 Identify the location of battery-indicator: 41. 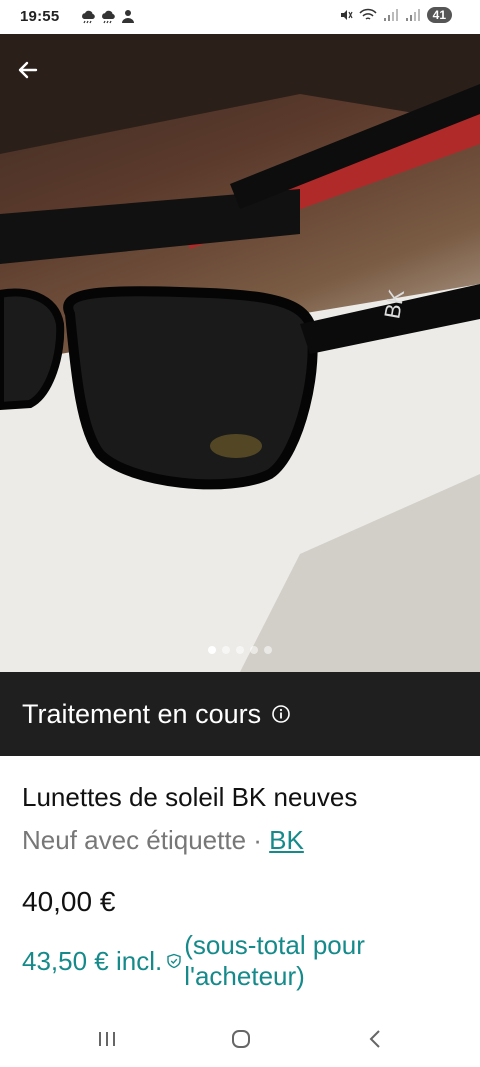
(439, 15).